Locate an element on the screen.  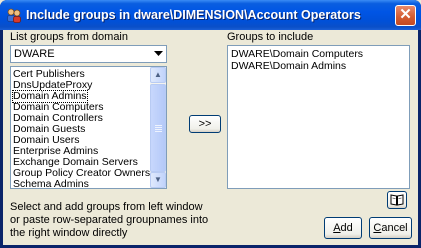
add-button-label: dd is located at coordinates (346, 228).